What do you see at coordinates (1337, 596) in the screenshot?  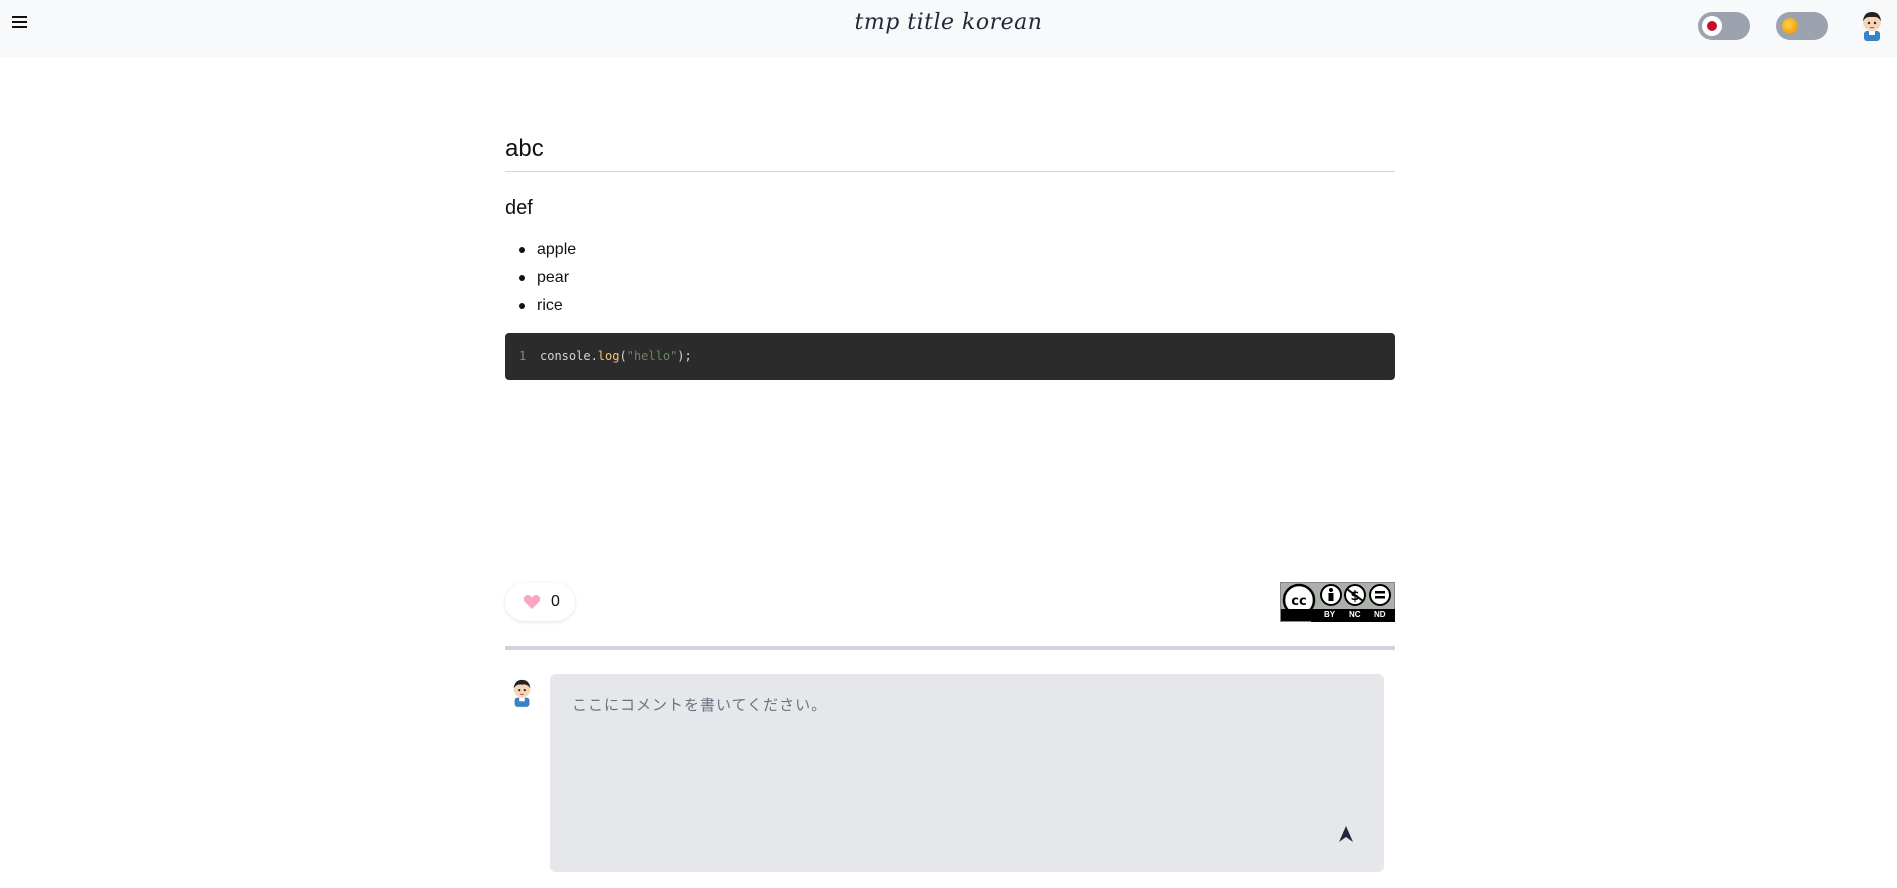 I see `creative-commons-icon: cc $` at bounding box center [1337, 596].